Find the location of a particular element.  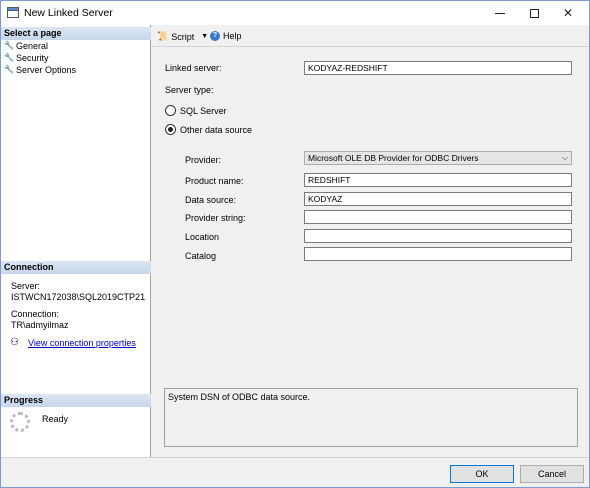

minimize-button is located at coordinates (500, 13).